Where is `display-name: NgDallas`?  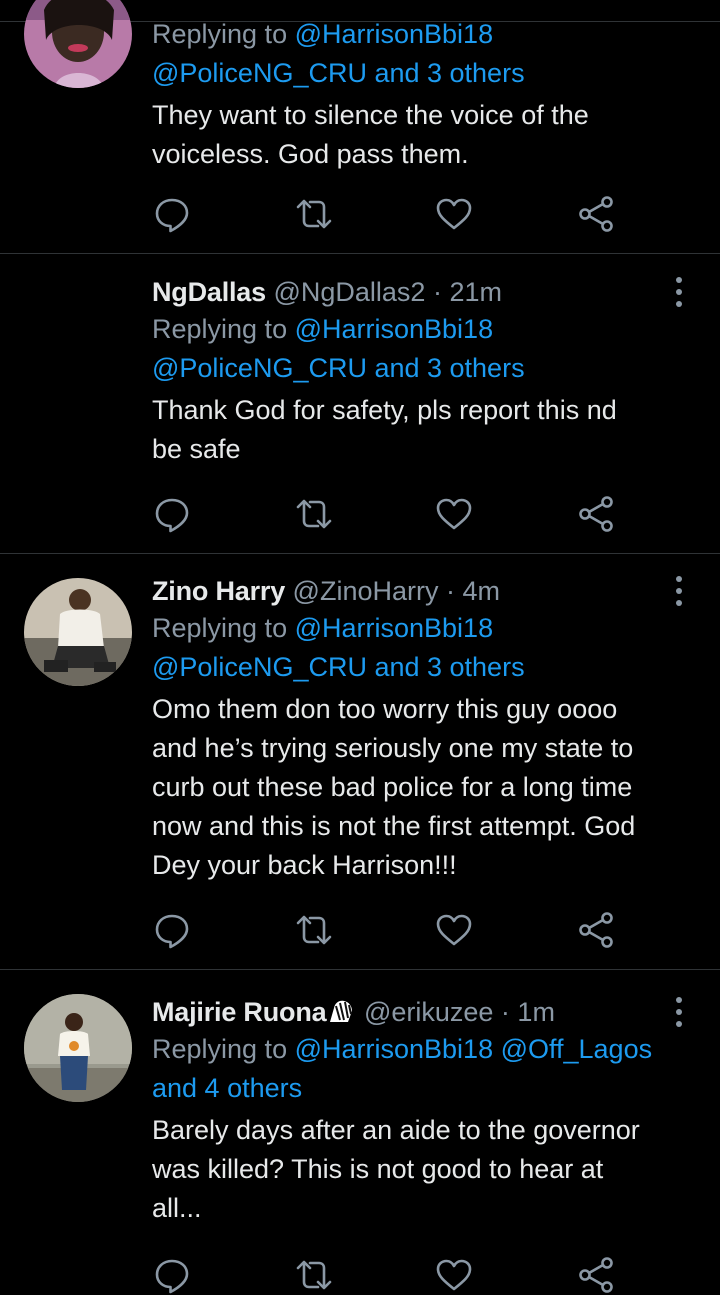
display-name: NgDallas is located at coordinates (209, 292).